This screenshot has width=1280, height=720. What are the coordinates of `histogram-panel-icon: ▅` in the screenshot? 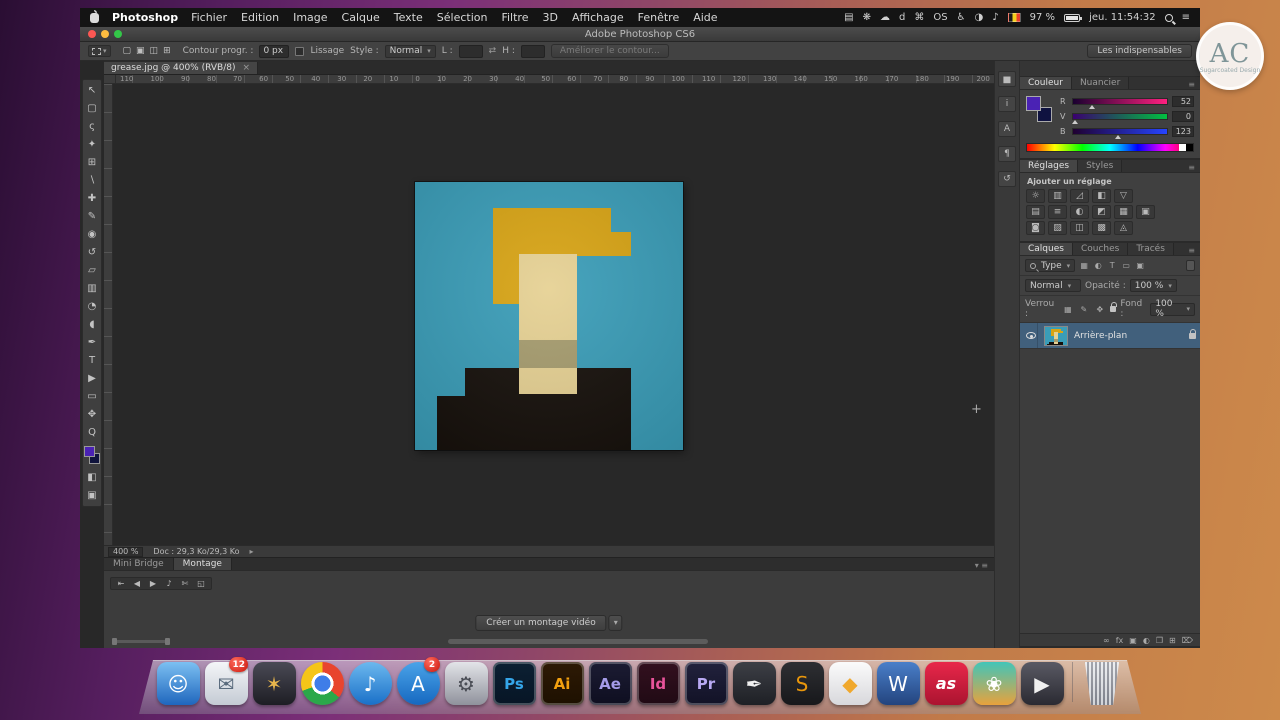 It's located at (1007, 79).